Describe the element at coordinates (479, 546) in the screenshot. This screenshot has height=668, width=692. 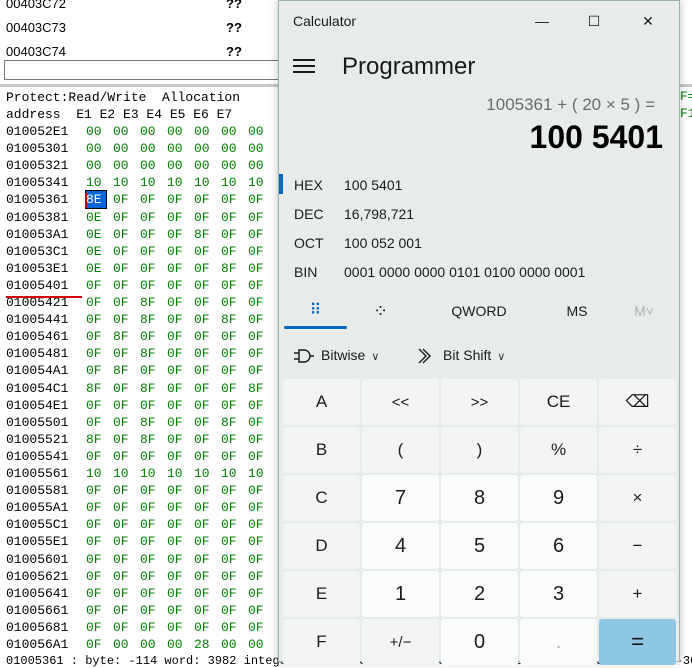
I see `digit-5-button: 5` at that location.